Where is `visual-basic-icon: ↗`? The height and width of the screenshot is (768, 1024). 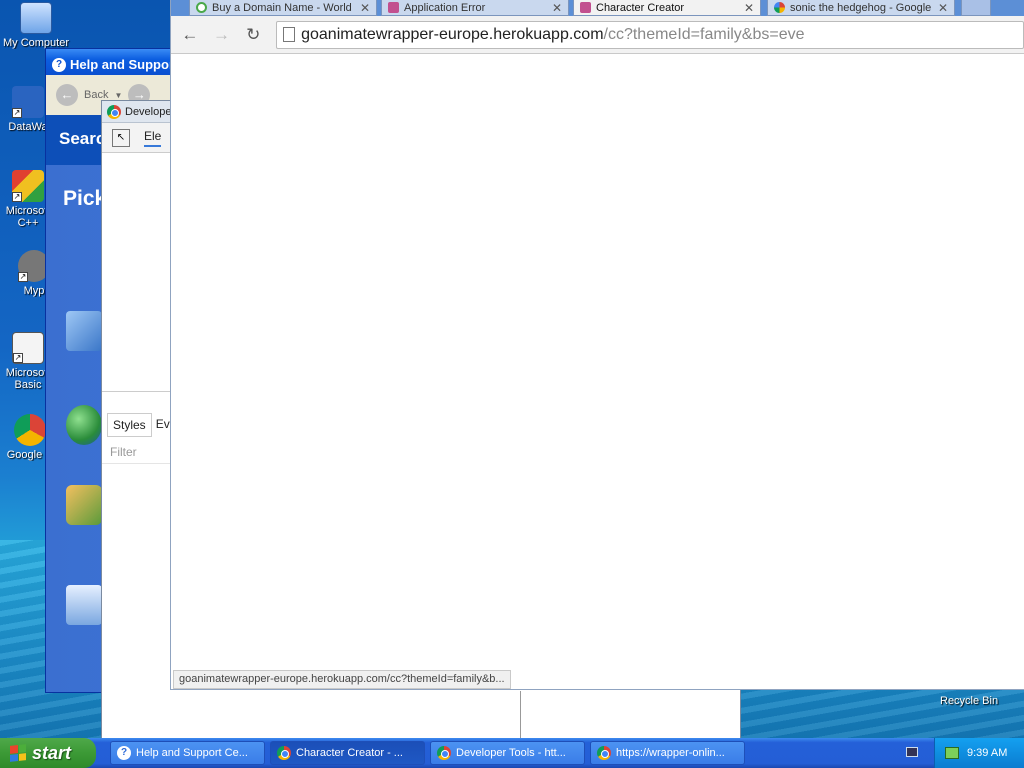
visual-basic-icon: ↗ is located at coordinates (28, 348).